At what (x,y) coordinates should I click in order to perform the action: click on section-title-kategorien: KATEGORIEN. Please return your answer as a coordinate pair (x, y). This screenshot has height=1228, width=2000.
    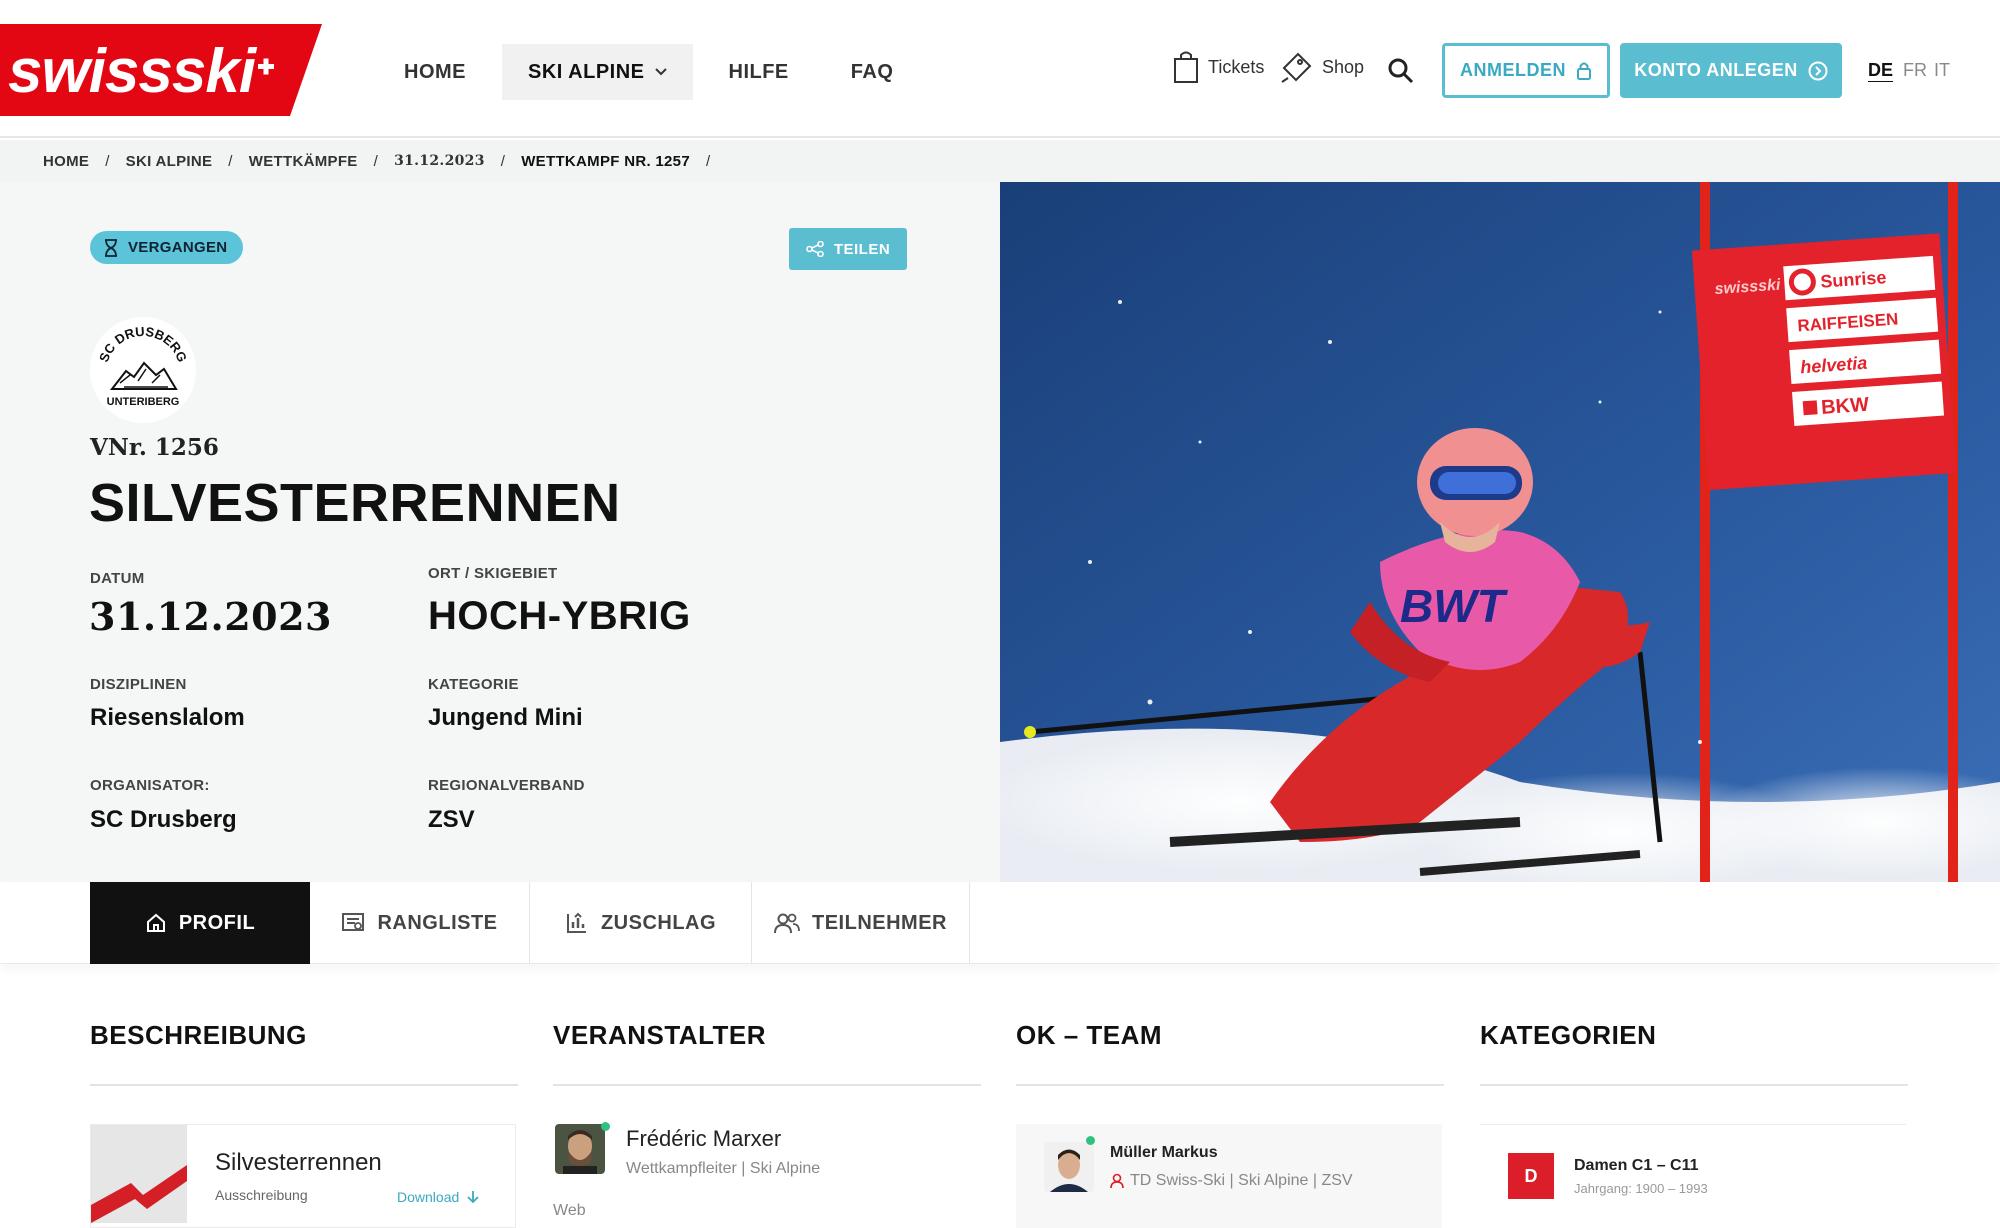
    Looking at the image, I should click on (1568, 1035).